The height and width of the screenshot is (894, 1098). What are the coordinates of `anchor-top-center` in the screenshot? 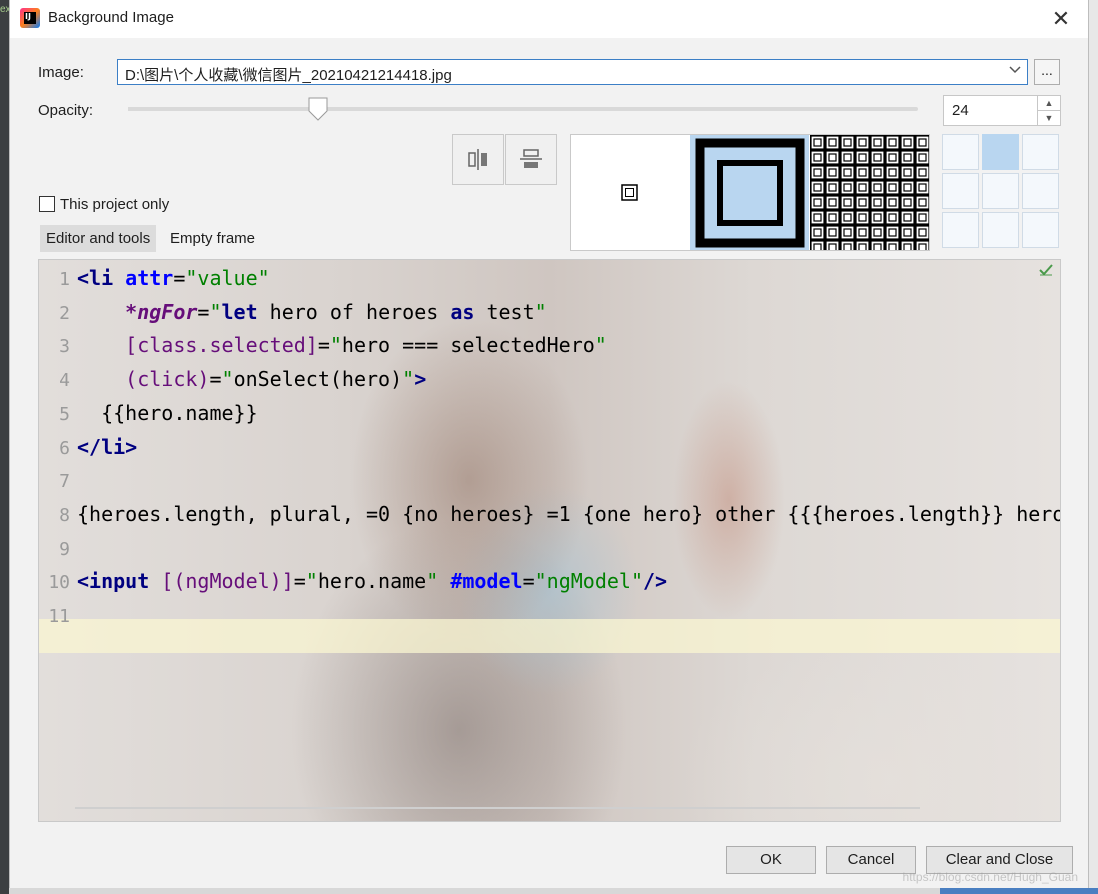 It's located at (1000, 152).